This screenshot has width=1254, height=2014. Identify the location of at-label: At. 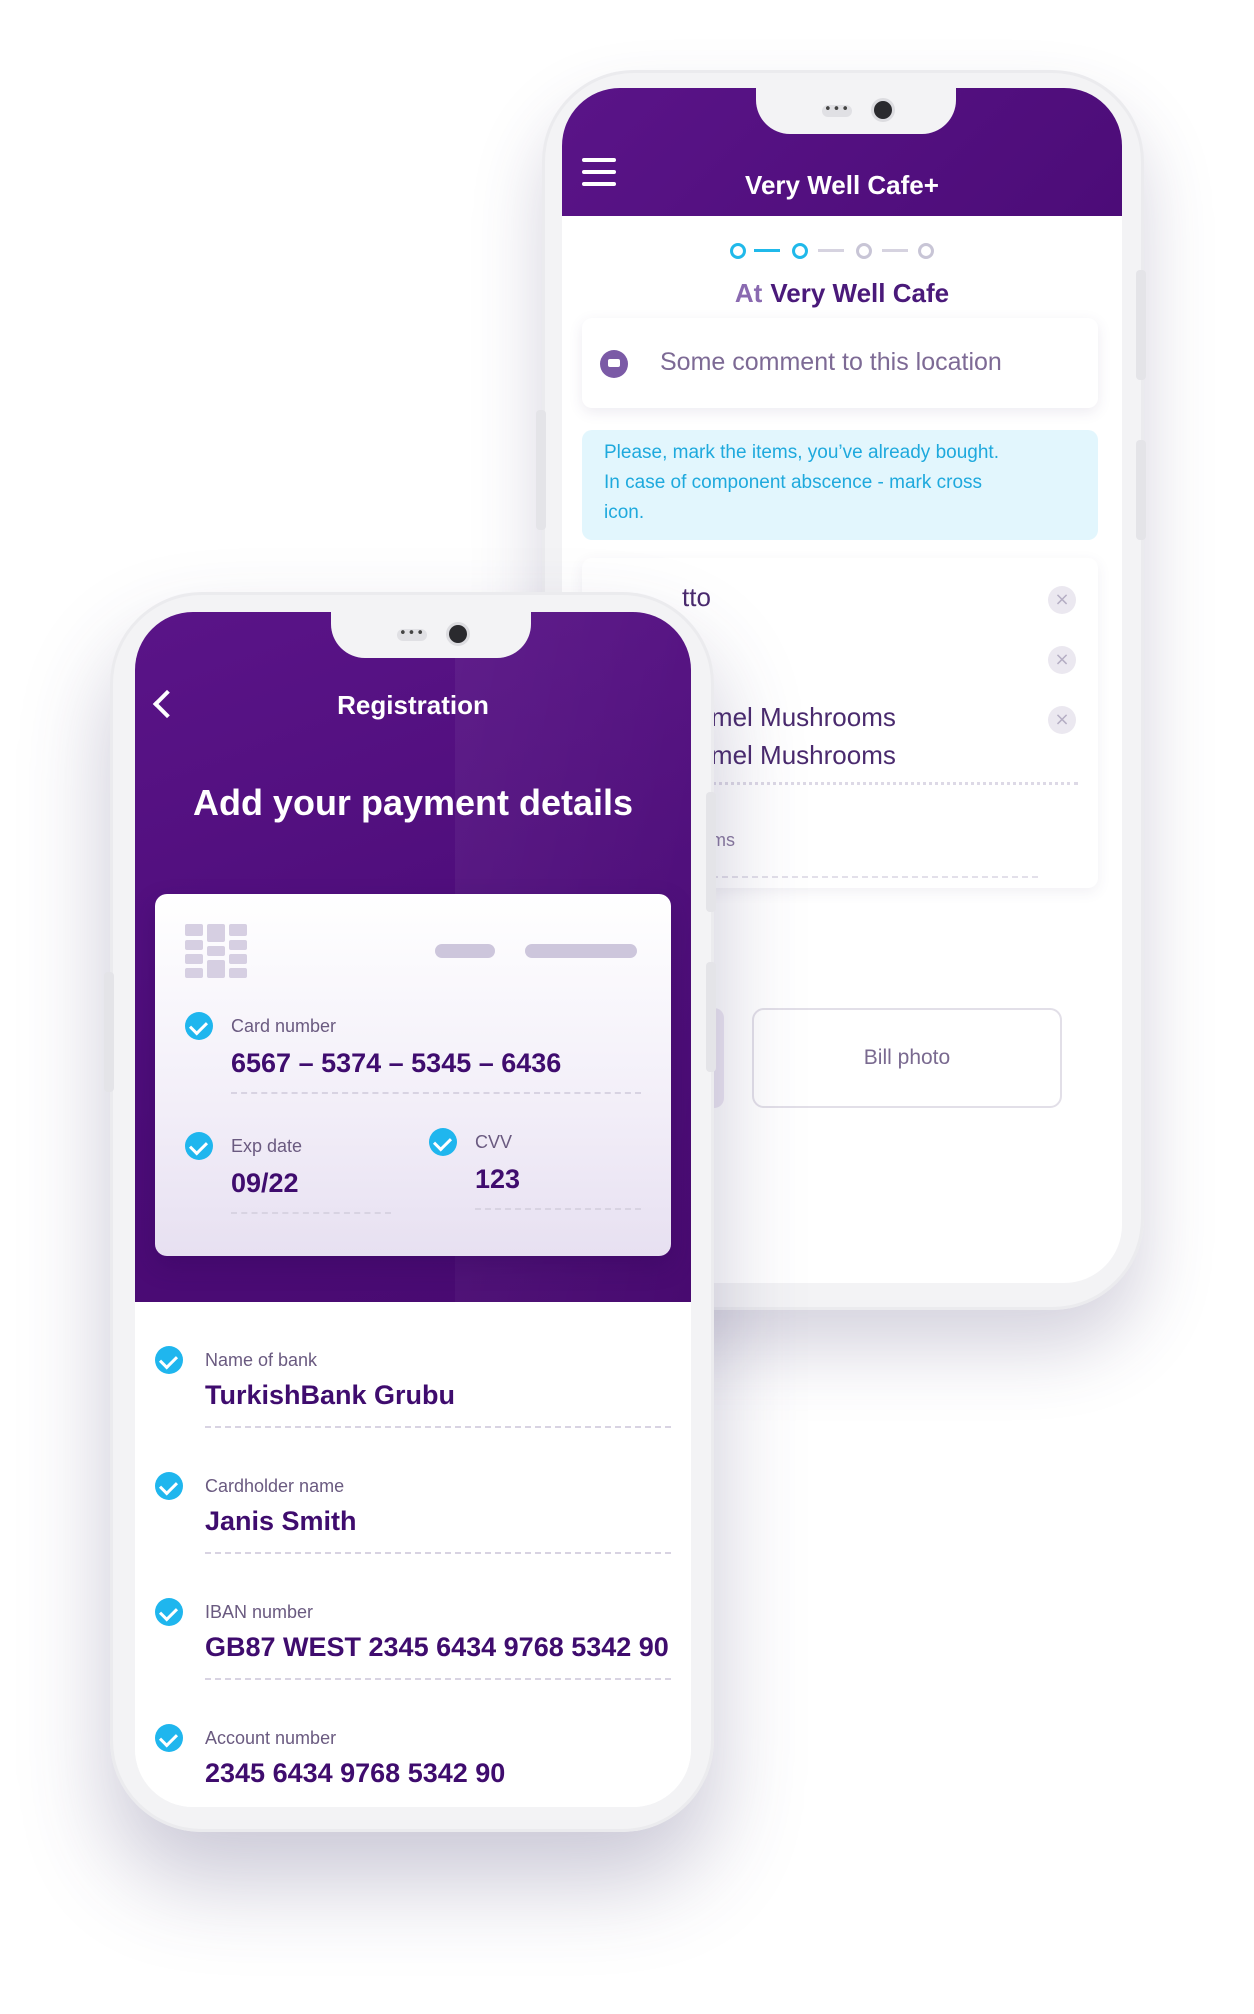
(748, 293).